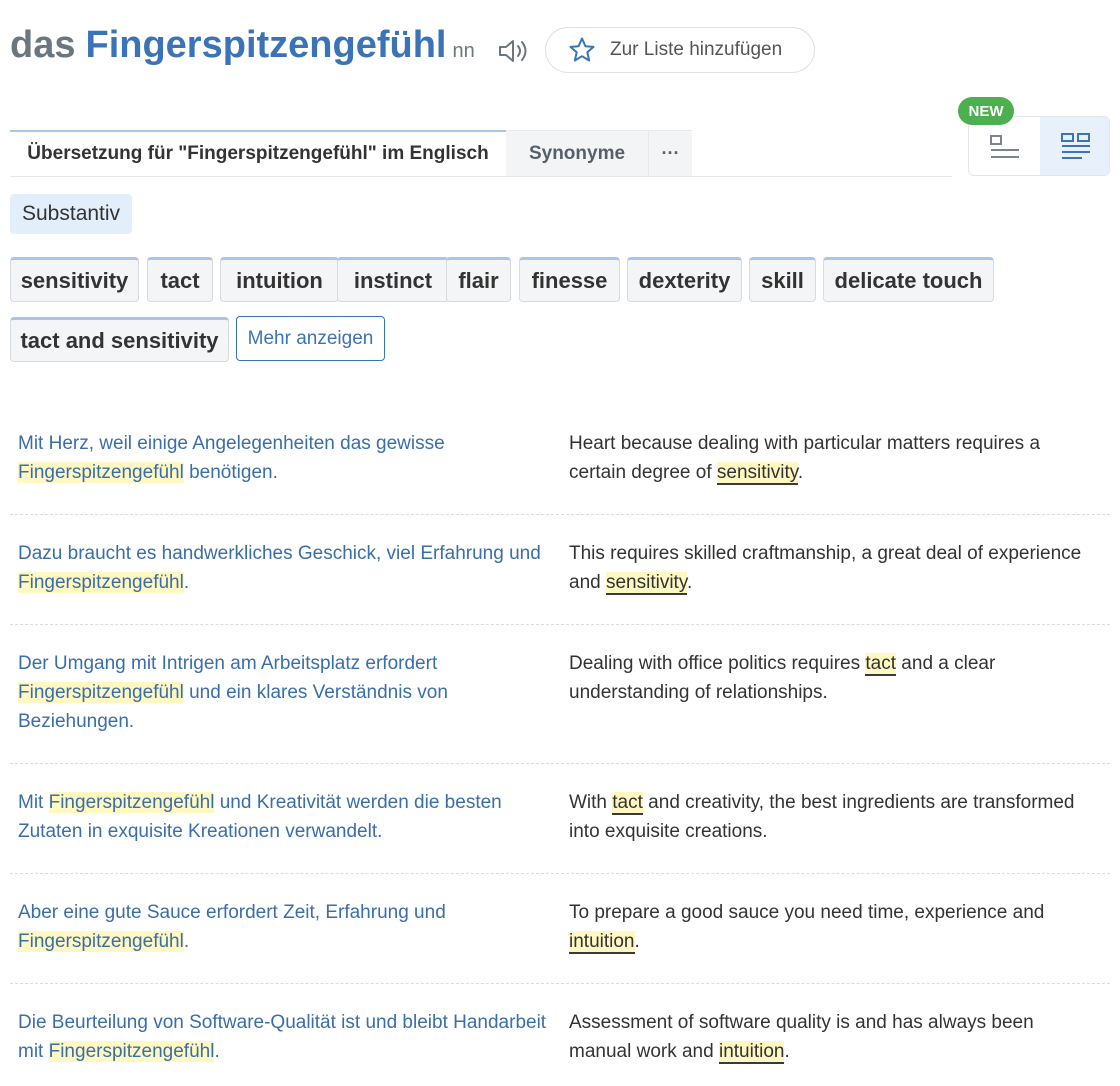 Image resolution: width=1120 pixels, height=1086 pixels. What do you see at coordinates (696, 49) in the screenshot?
I see `add-to-list-label: Zur Liste hinzufügen` at bounding box center [696, 49].